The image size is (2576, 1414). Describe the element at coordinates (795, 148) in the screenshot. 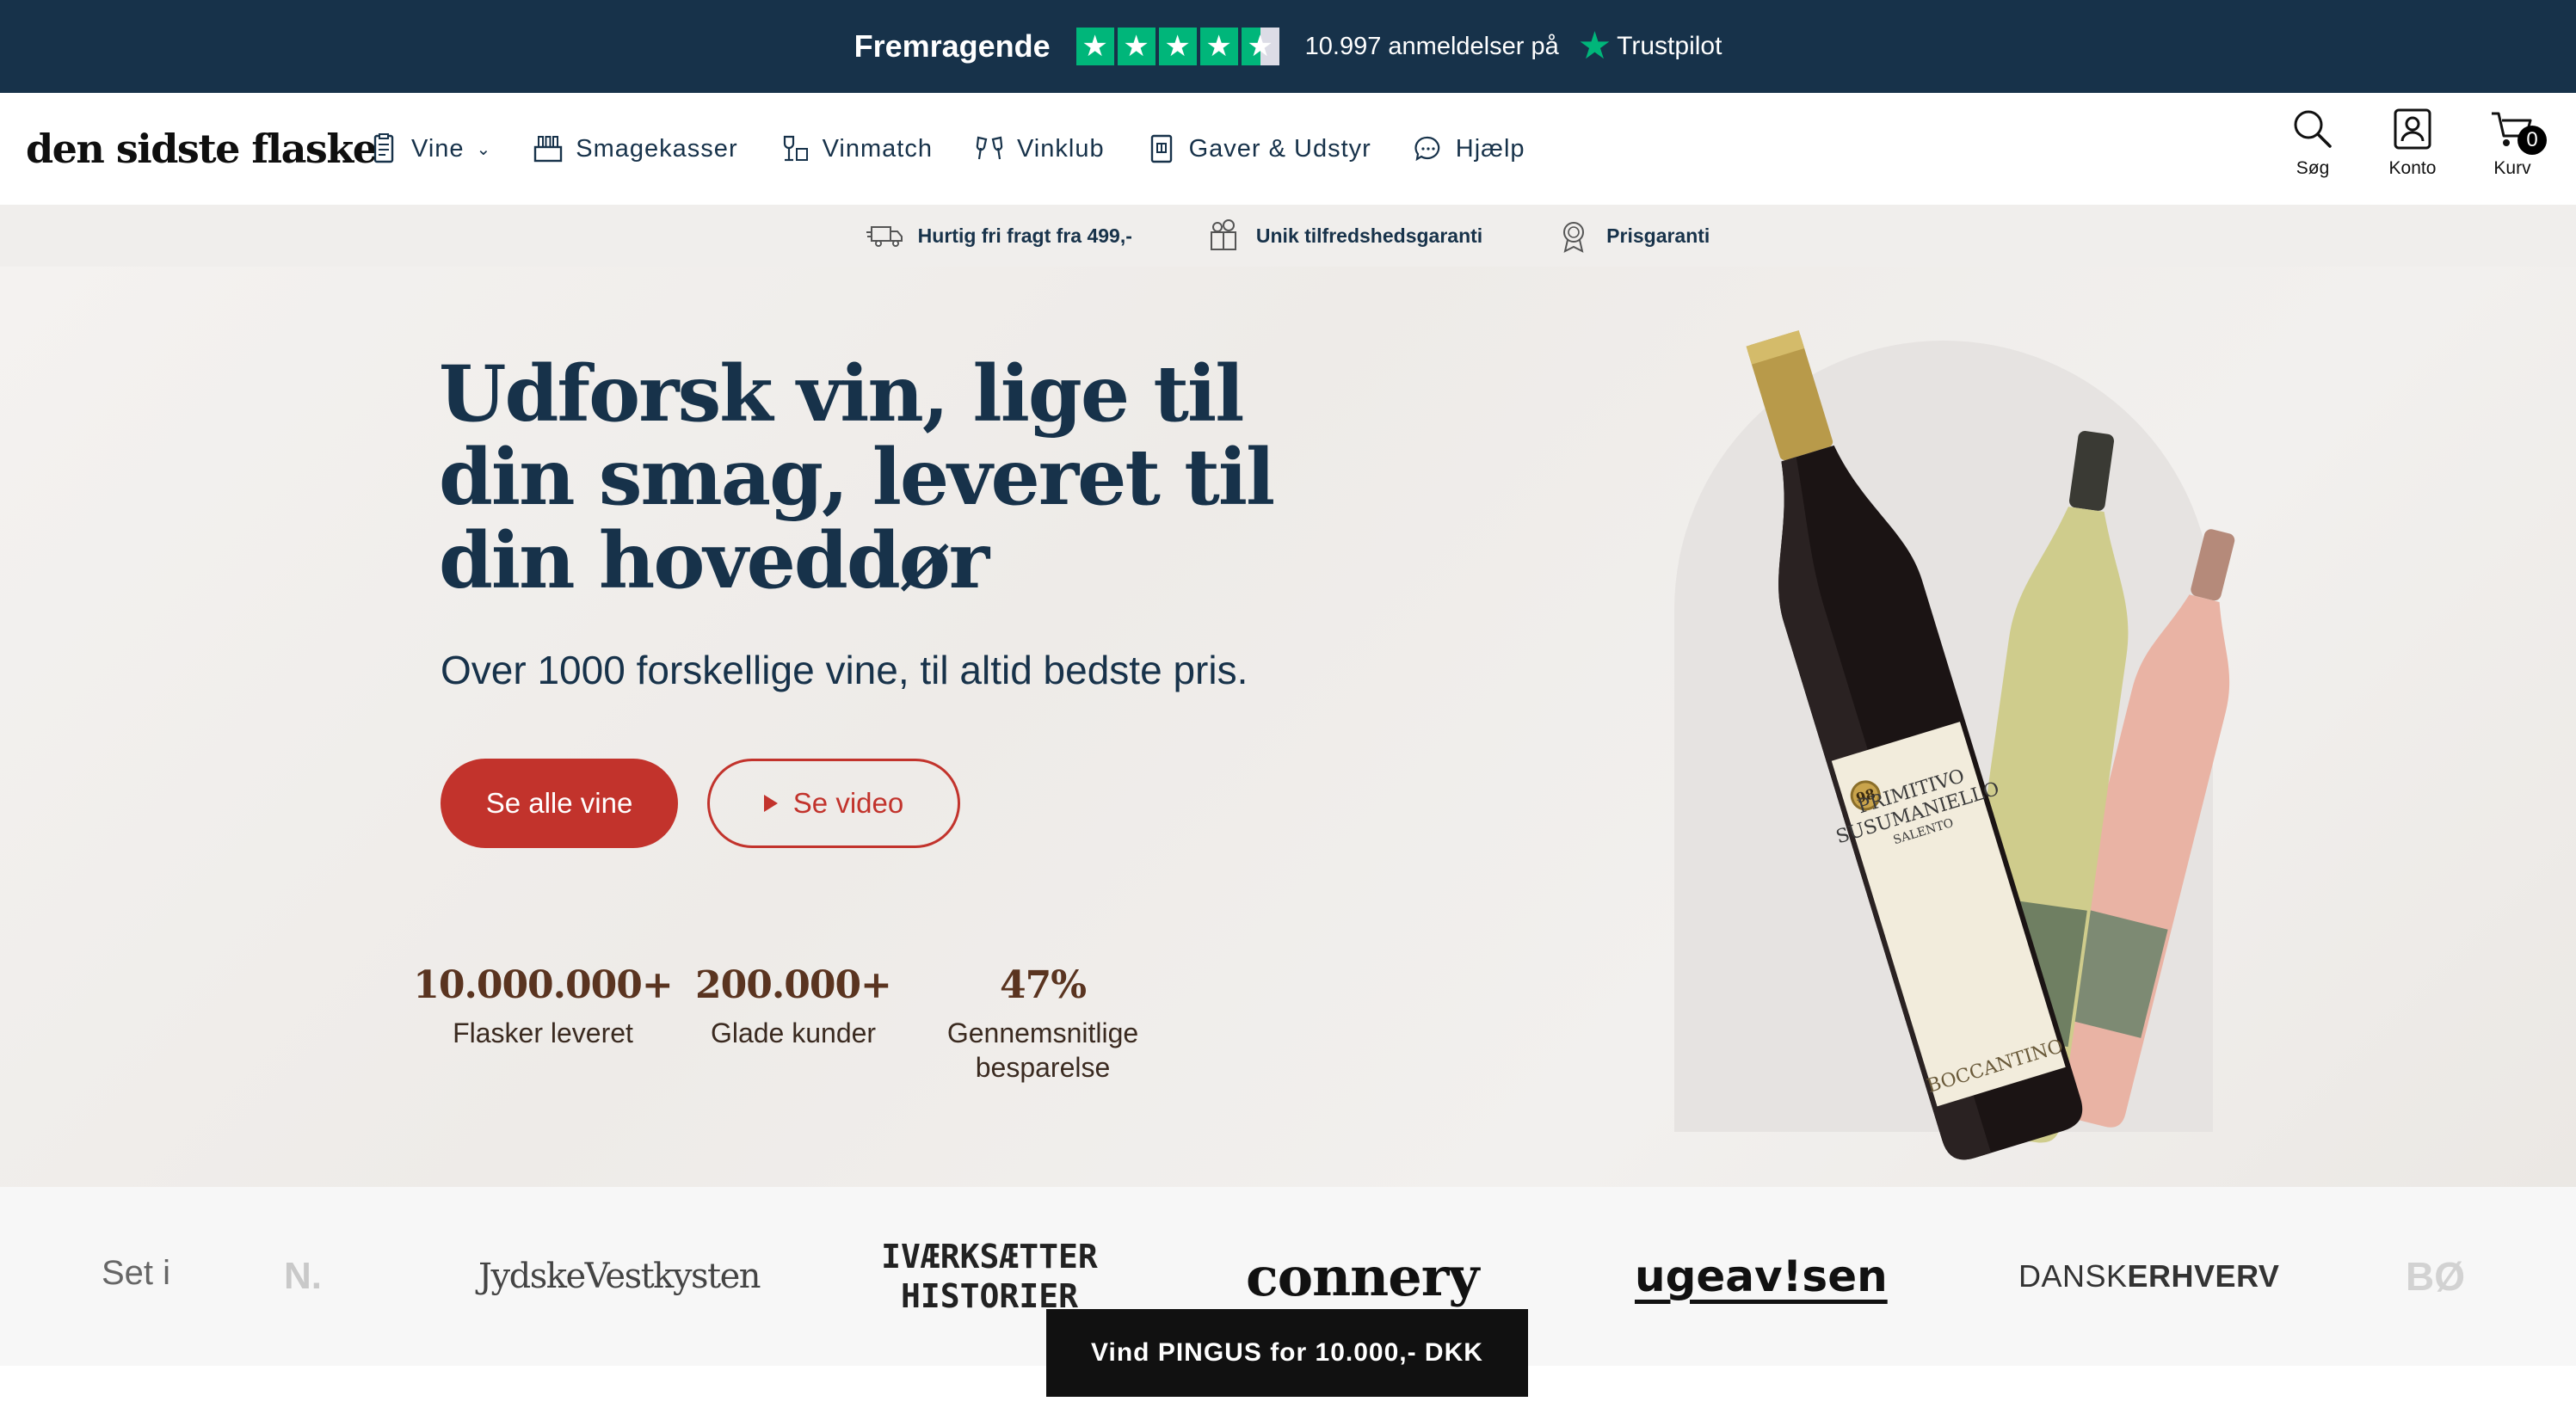

I see `wine-match-icon` at that location.